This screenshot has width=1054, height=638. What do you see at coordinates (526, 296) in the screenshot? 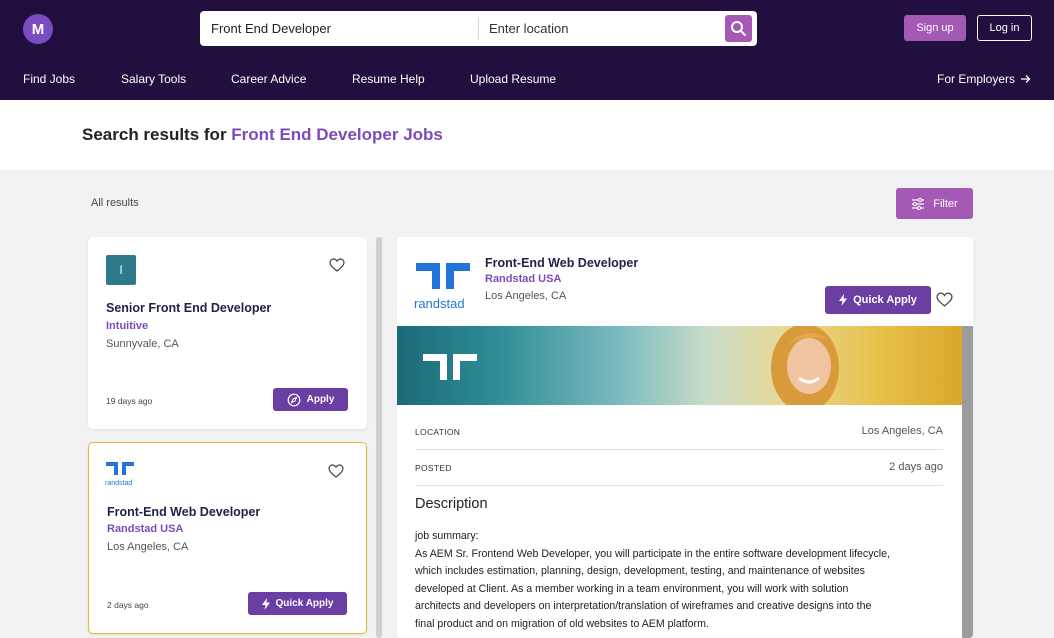
I see `detail-location: Los Angeles, CA` at bounding box center [526, 296].